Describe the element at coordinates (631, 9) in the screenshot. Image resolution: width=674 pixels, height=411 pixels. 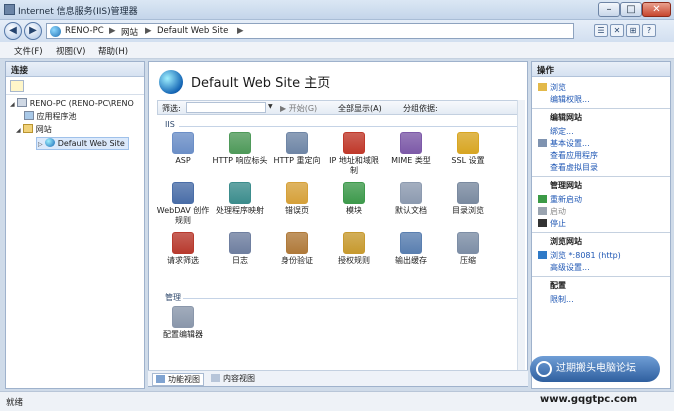
I see `maximize-button: □` at that location.